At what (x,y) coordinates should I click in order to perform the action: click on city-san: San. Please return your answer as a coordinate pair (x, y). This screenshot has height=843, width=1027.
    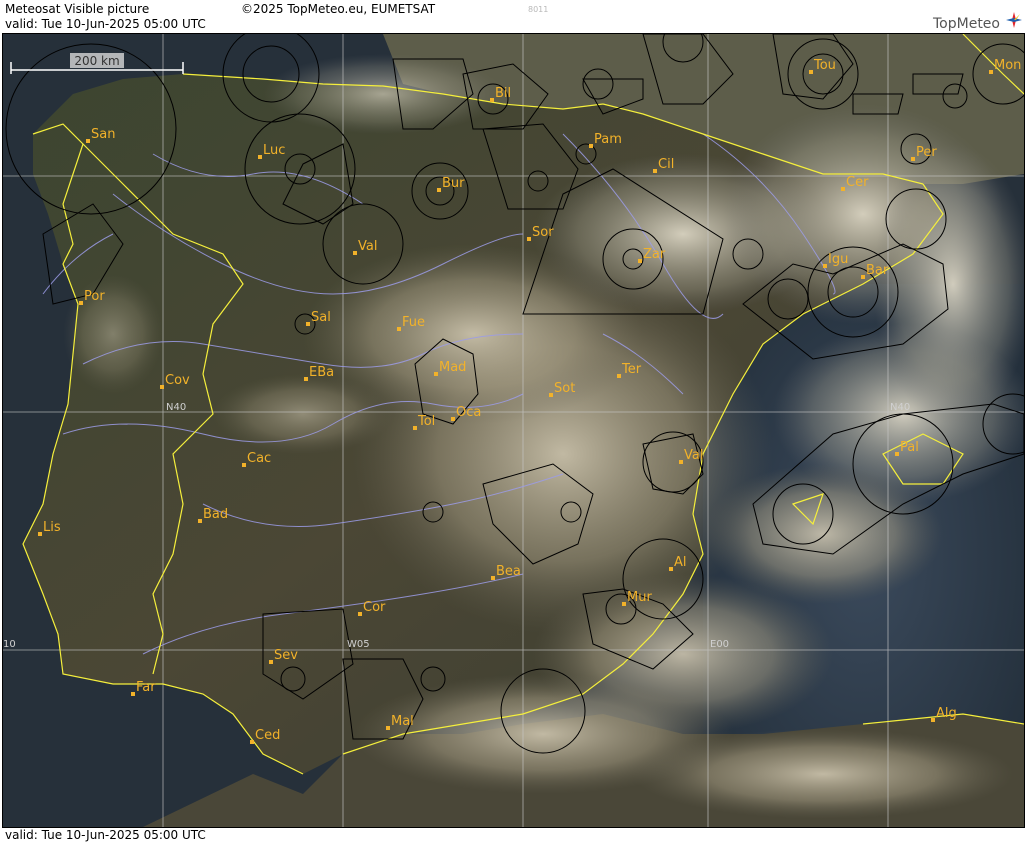
    Looking at the image, I should click on (100, 135).